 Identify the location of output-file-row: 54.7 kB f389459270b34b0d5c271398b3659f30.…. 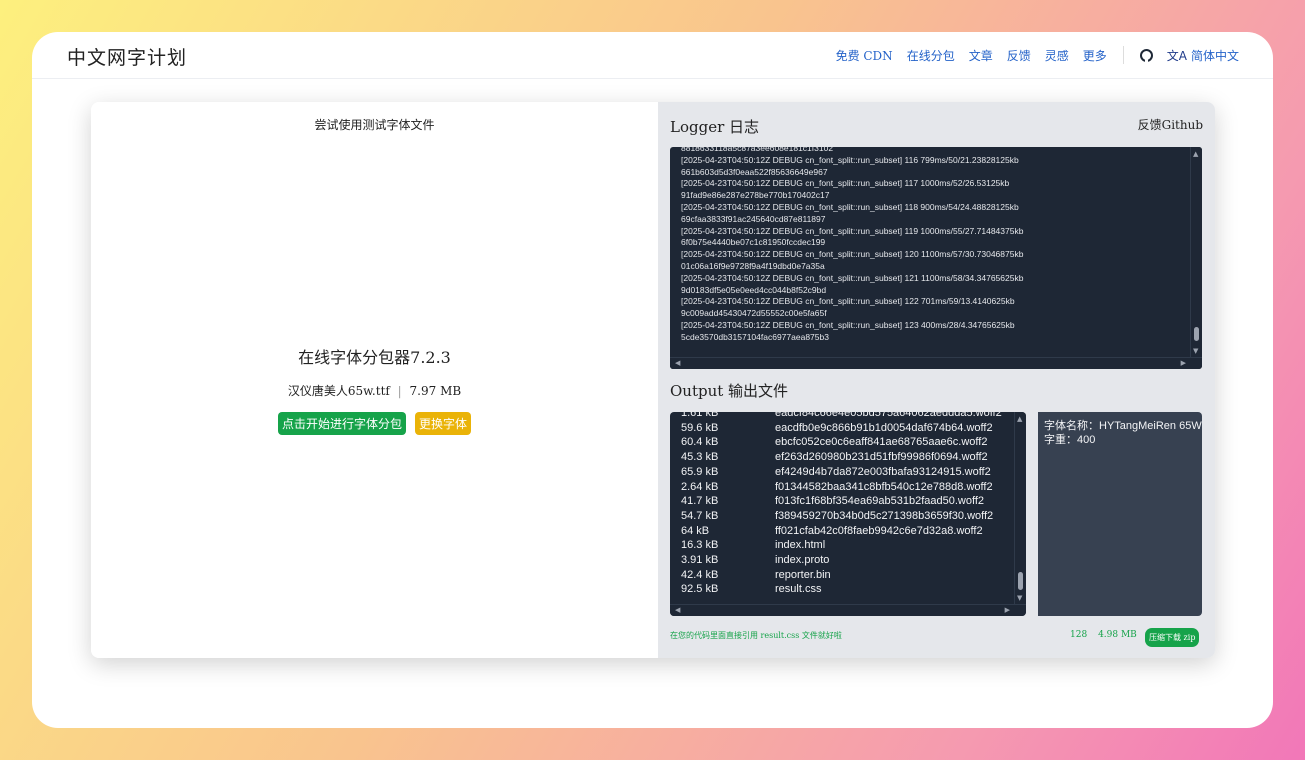
(841, 516).